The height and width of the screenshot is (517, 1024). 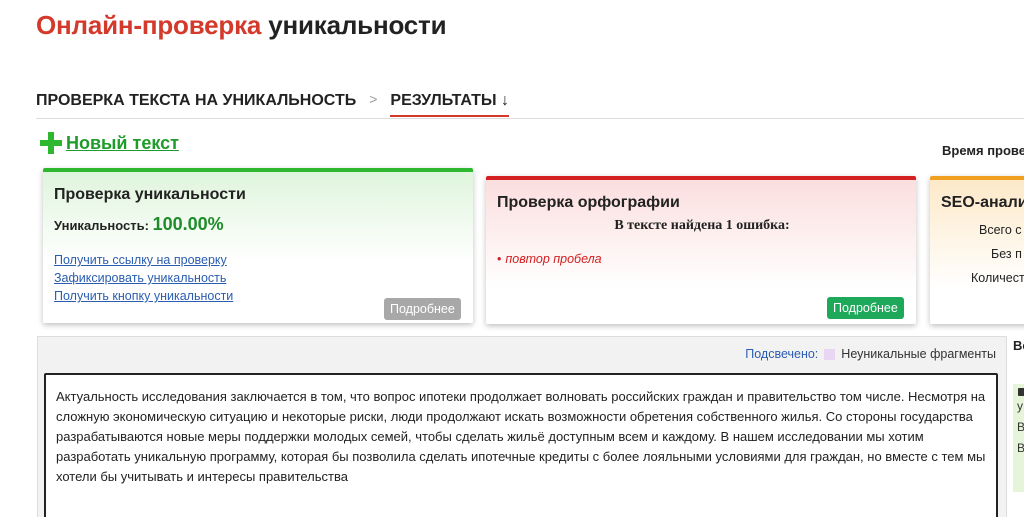 I want to click on legend-label: Подсвечено:, so click(x=782, y=354).